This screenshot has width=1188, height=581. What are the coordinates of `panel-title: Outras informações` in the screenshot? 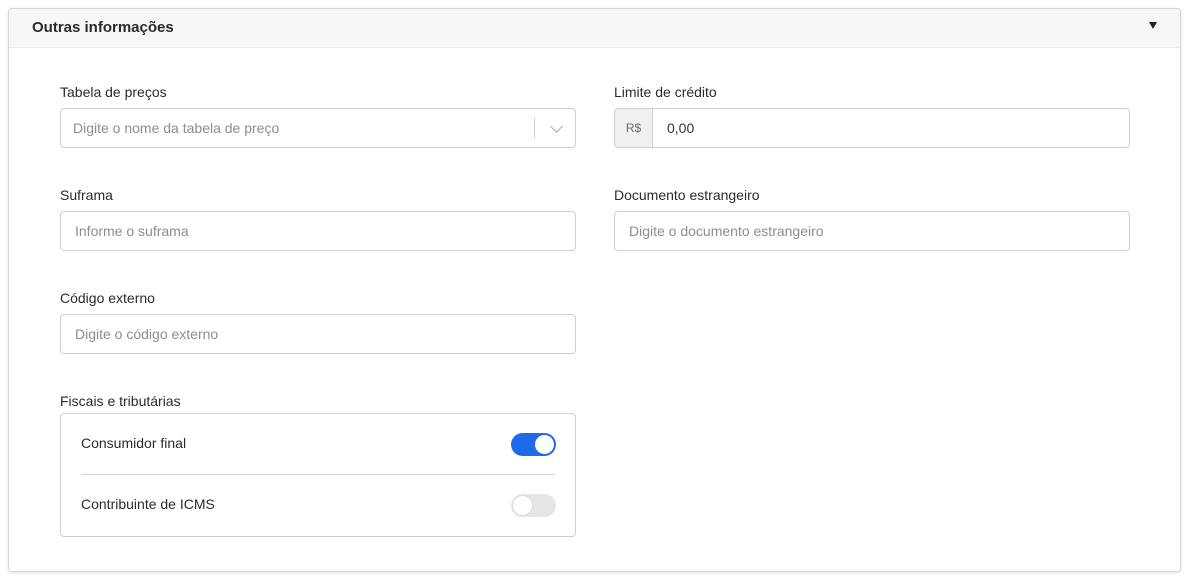 It's located at (103, 27).